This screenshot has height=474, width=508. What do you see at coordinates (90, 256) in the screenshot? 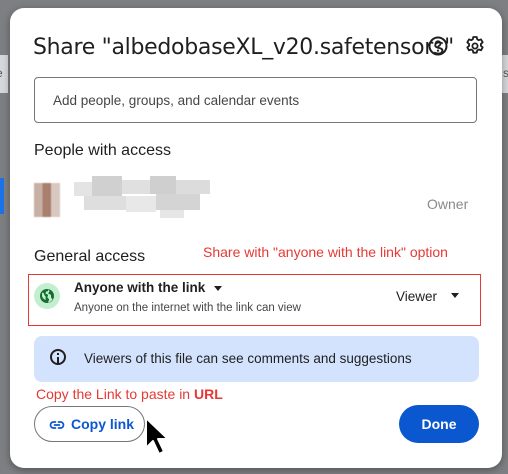
I see `general-access-heading: General access` at bounding box center [90, 256].